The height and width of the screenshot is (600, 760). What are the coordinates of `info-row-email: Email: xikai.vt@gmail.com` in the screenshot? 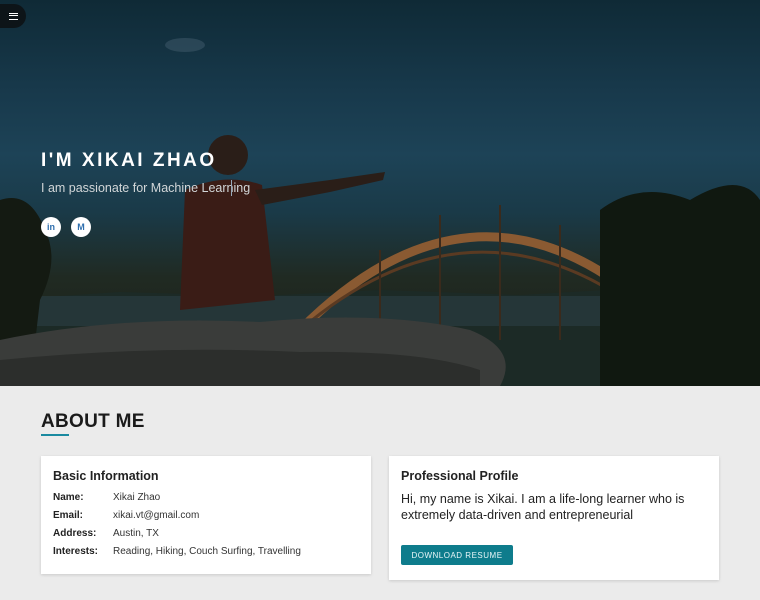 It's located at (126, 515).